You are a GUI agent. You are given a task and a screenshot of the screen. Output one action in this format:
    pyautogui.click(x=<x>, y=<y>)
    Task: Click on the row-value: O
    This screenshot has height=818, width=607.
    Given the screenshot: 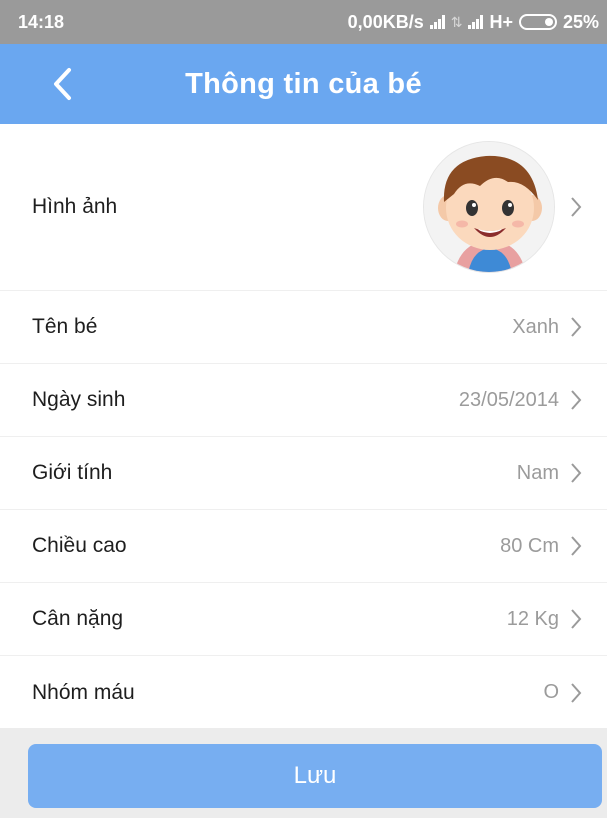 What is the action you would take?
    pyautogui.click(x=551, y=692)
    